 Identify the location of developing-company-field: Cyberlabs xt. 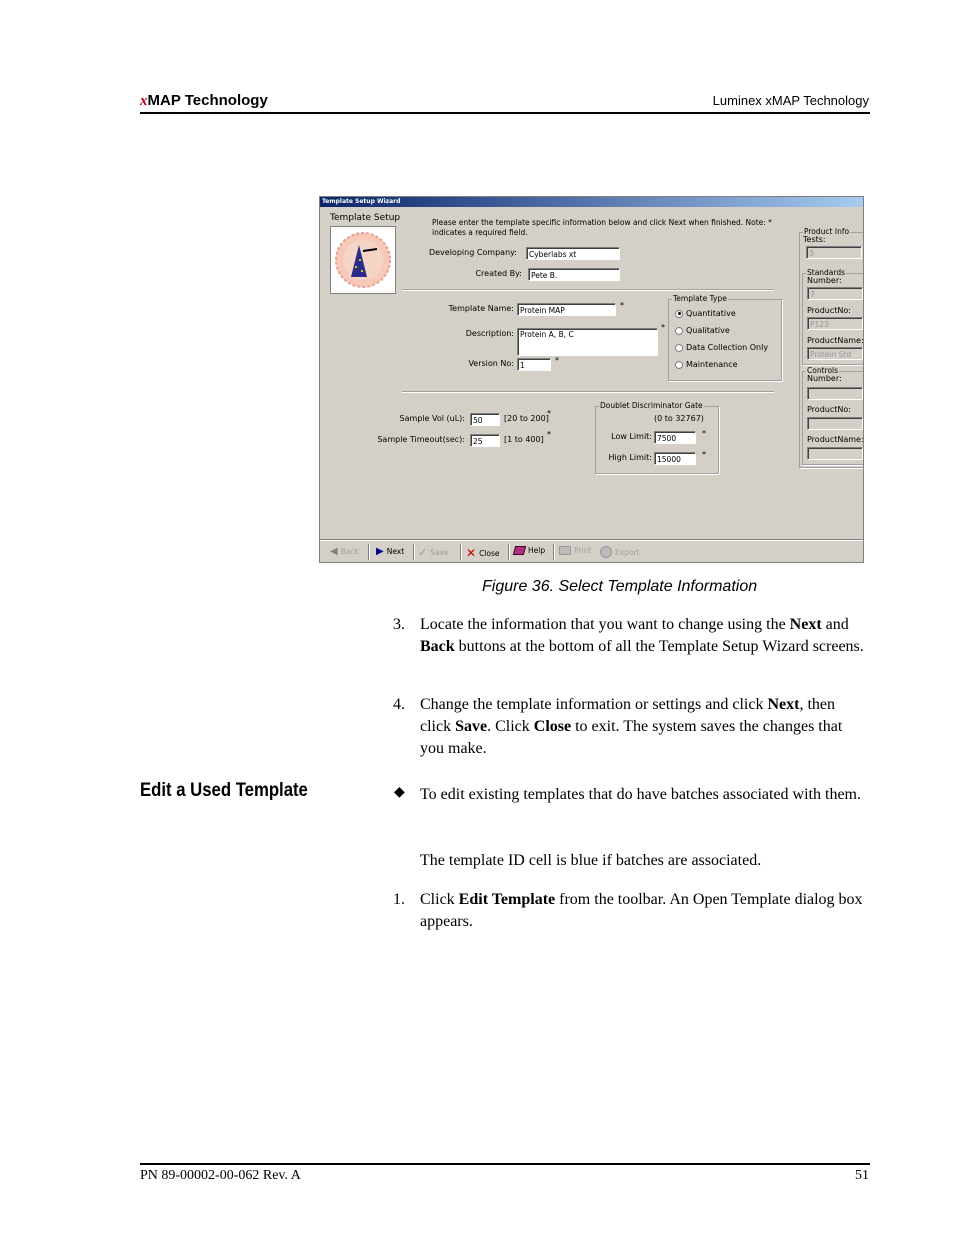
(573, 253).